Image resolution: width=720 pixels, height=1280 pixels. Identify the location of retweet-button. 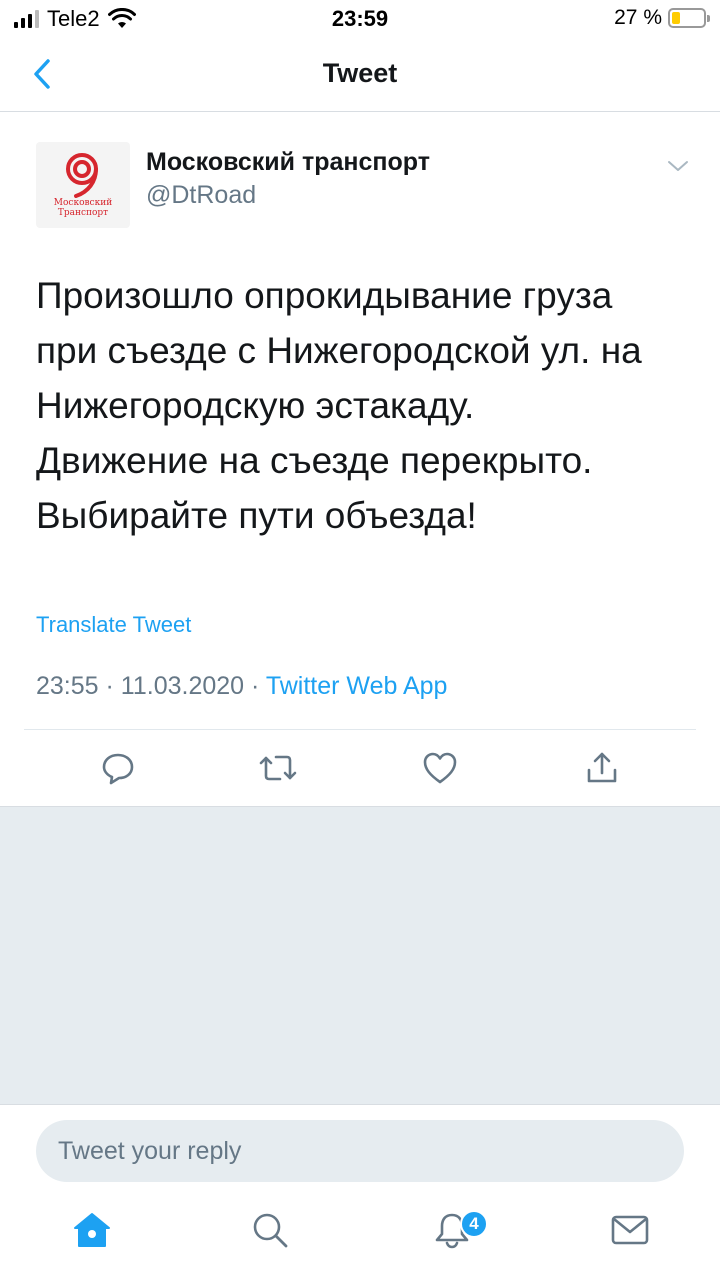
(278, 768).